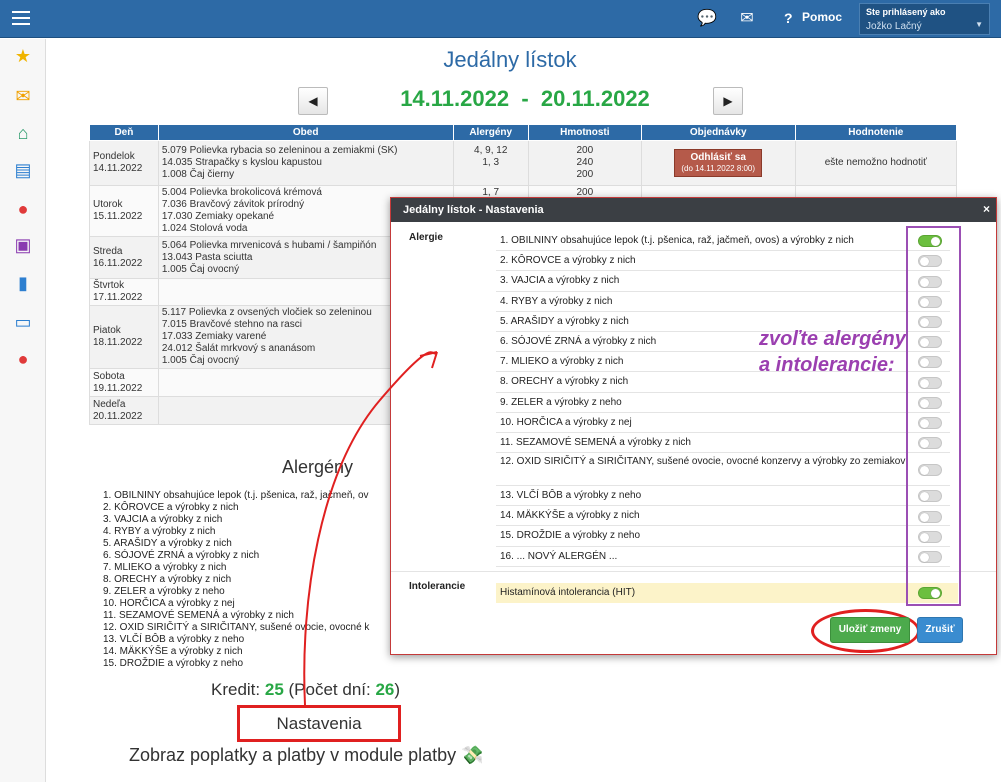 The image size is (1001, 782). I want to click on allergy-label: 2. KÔROVCE a výrobky z nich, so click(568, 261).